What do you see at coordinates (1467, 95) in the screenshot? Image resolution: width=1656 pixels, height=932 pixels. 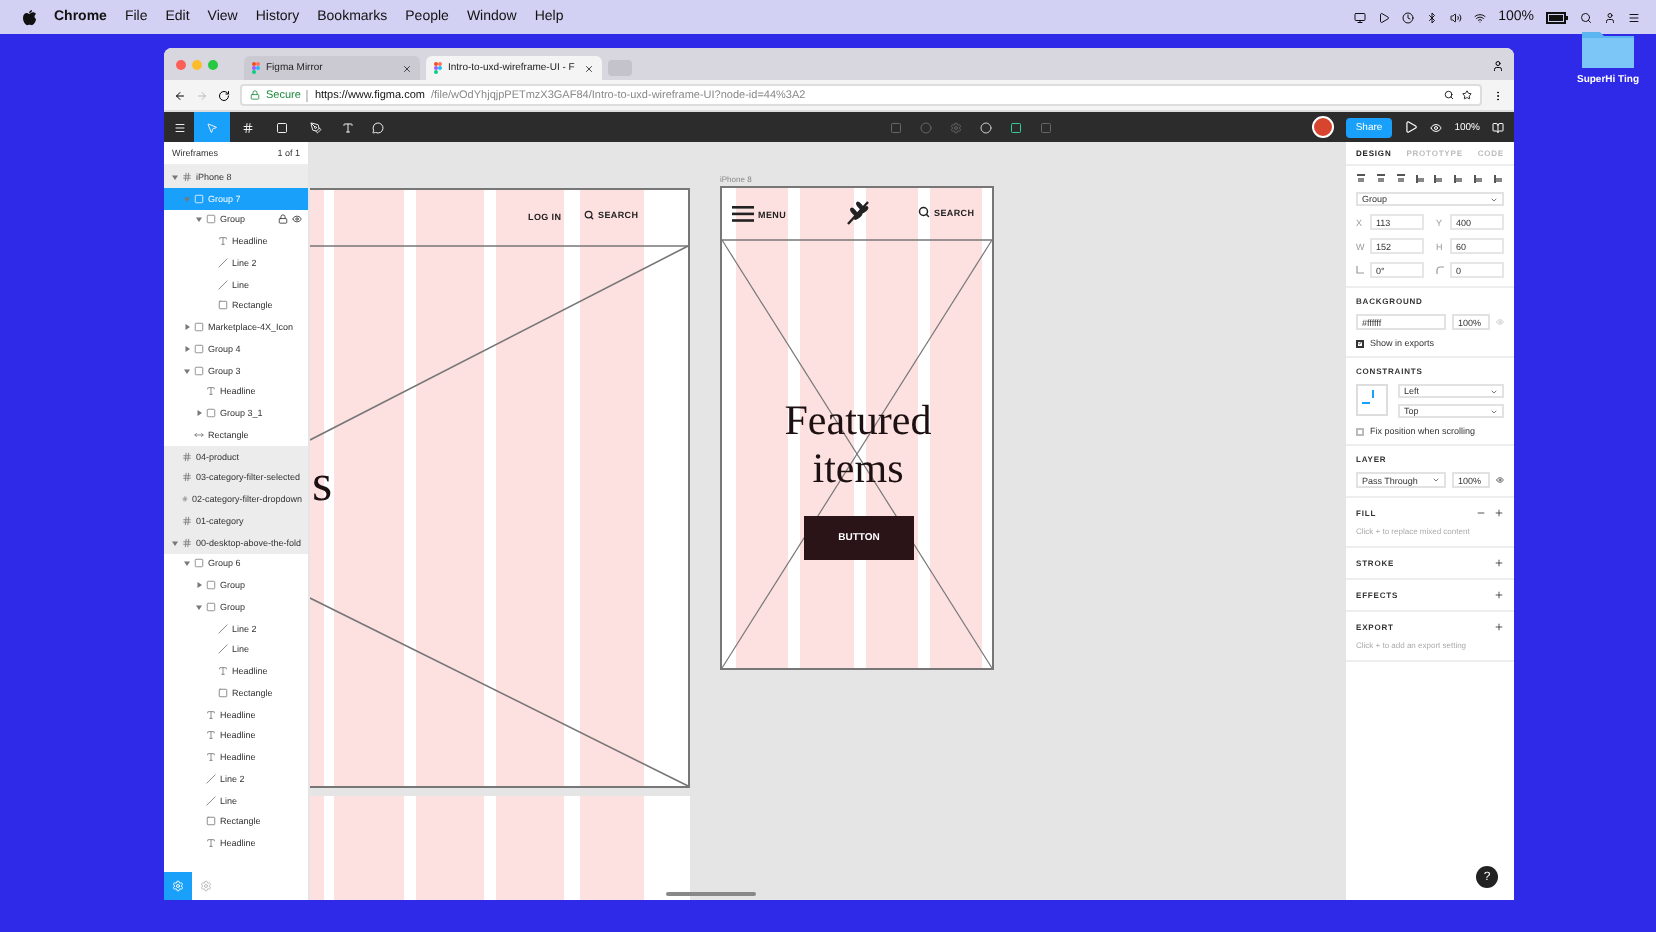 I see `star-icon` at bounding box center [1467, 95].